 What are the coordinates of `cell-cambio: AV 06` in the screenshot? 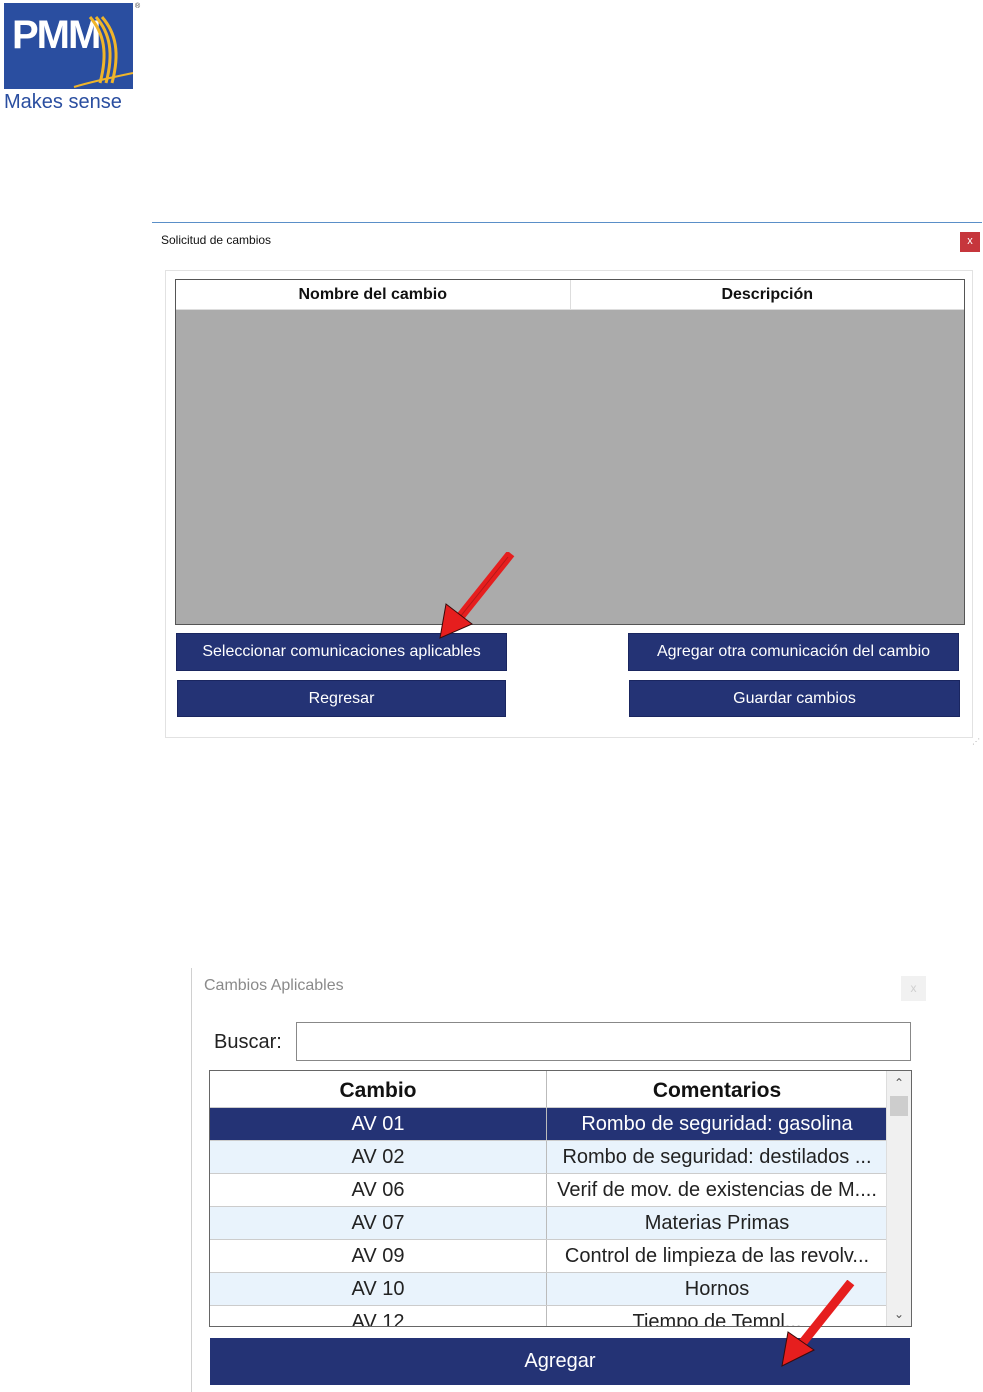 It's located at (378, 1190).